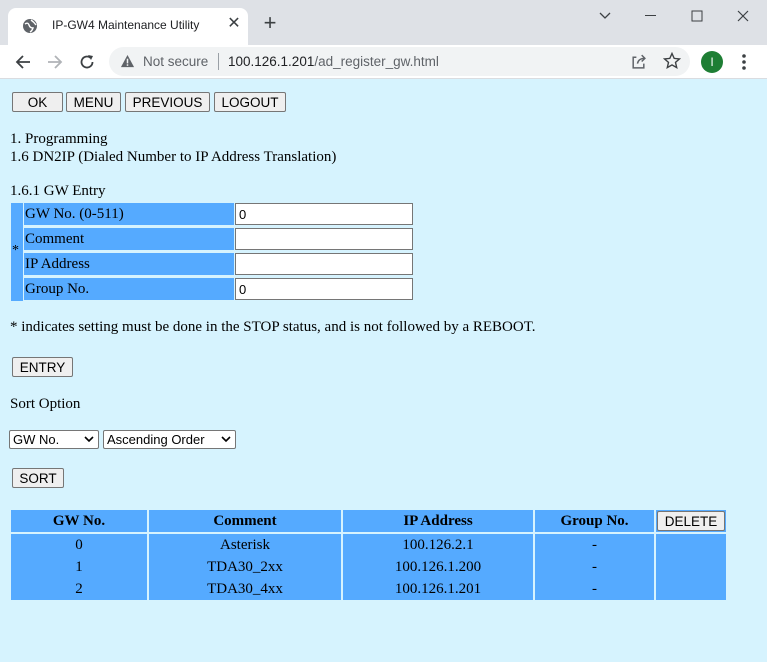 This screenshot has width=767, height=662. Describe the element at coordinates (79, 567) in the screenshot. I see `cell-gw-no: 1` at that location.